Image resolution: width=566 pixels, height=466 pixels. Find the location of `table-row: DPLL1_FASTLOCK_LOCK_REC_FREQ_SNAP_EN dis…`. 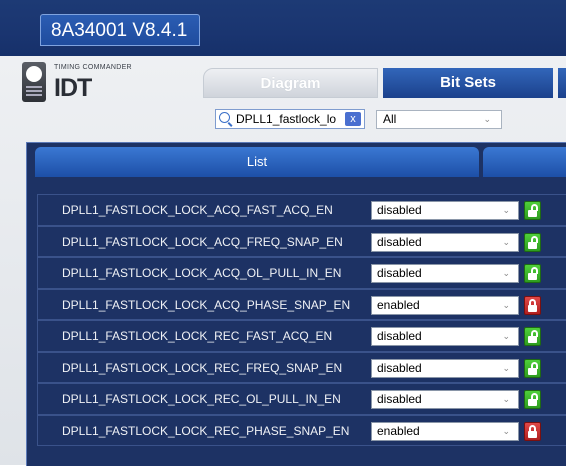

table-row: DPLL1_FASTLOCK_LOCK_REC_FREQ_SNAP_EN dis… is located at coordinates (301, 367).